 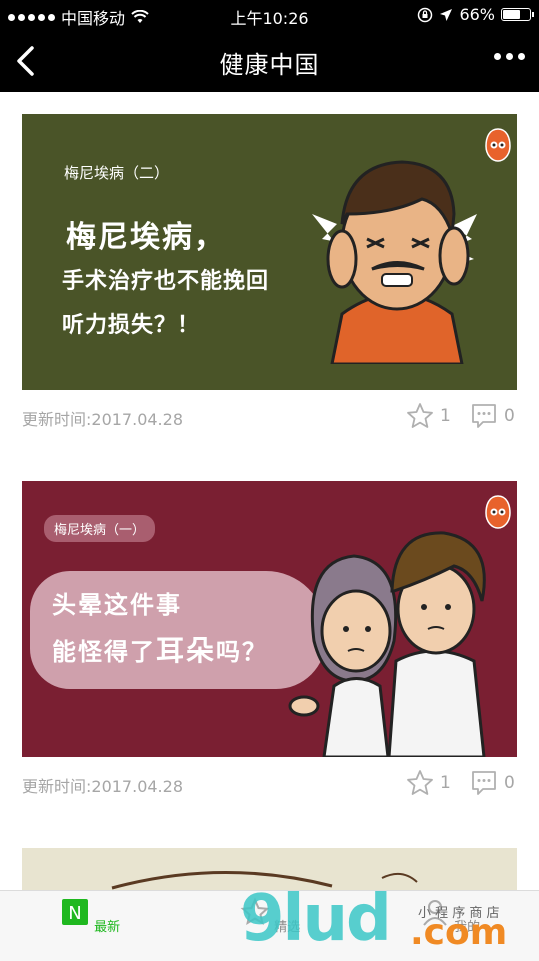 I want to click on rotation-lock-icon, so click(x=425, y=14).